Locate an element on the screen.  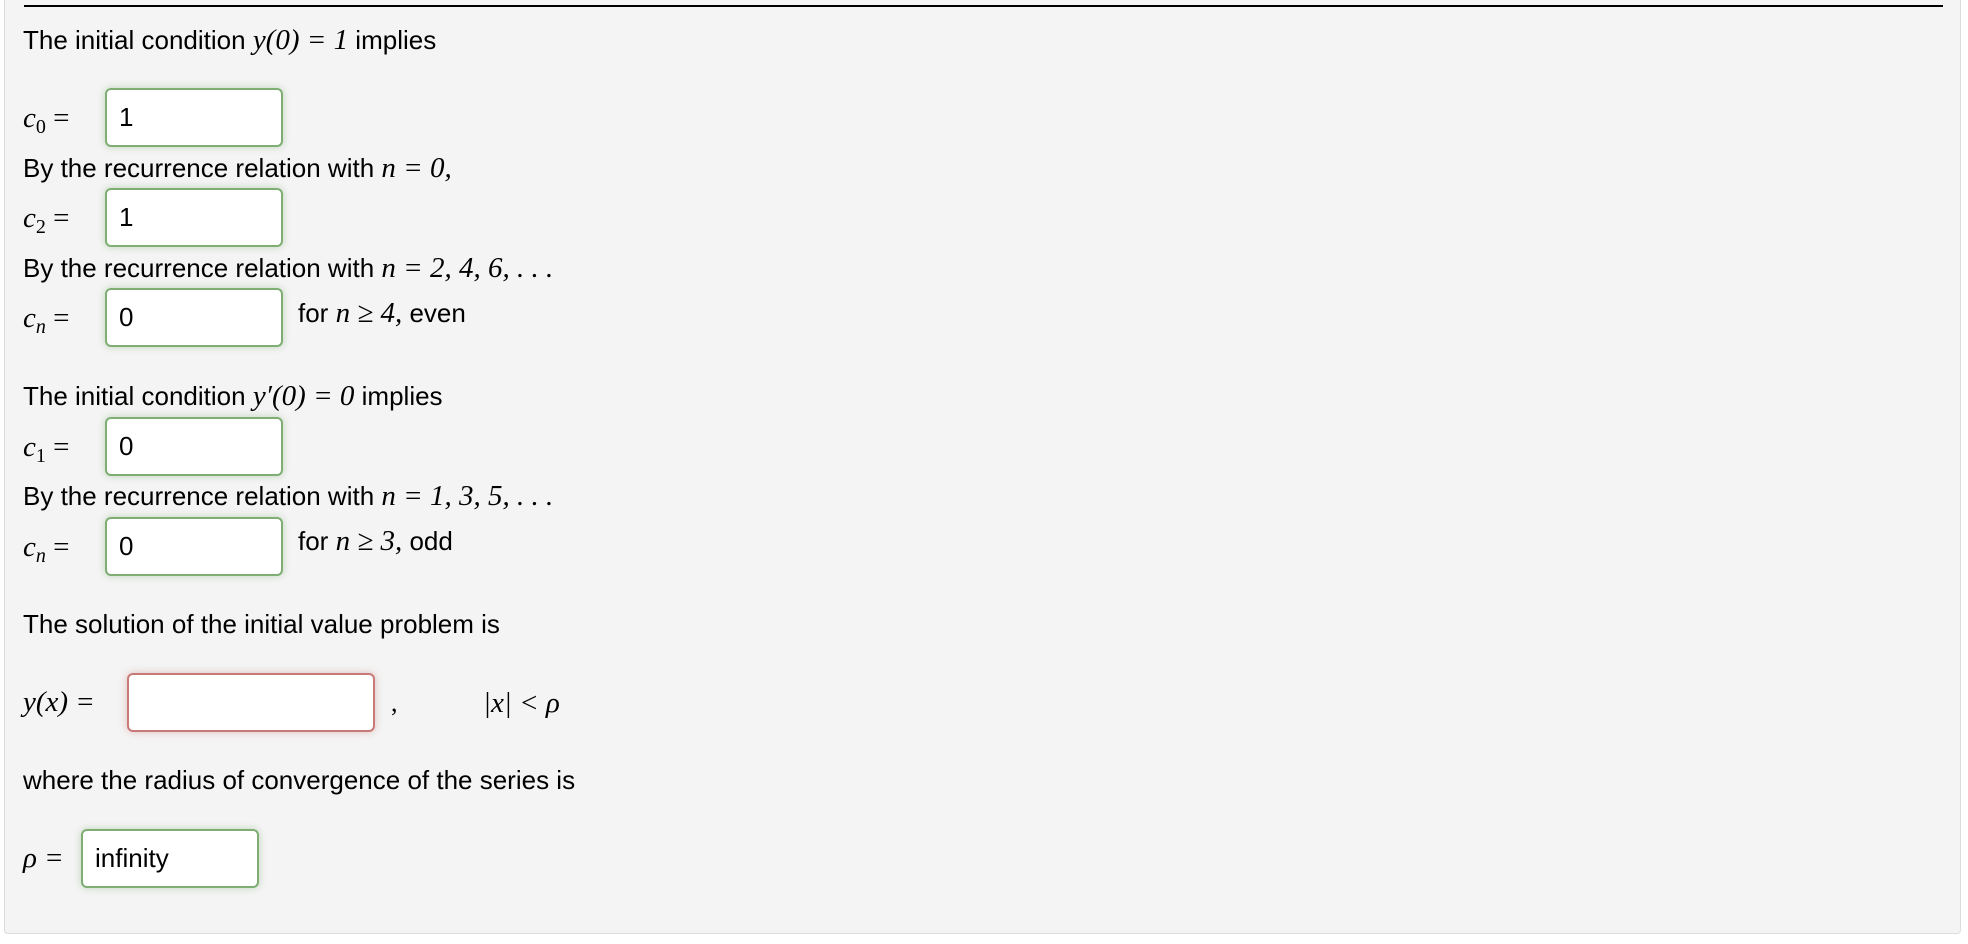
c1-input is located at coordinates (194, 446).